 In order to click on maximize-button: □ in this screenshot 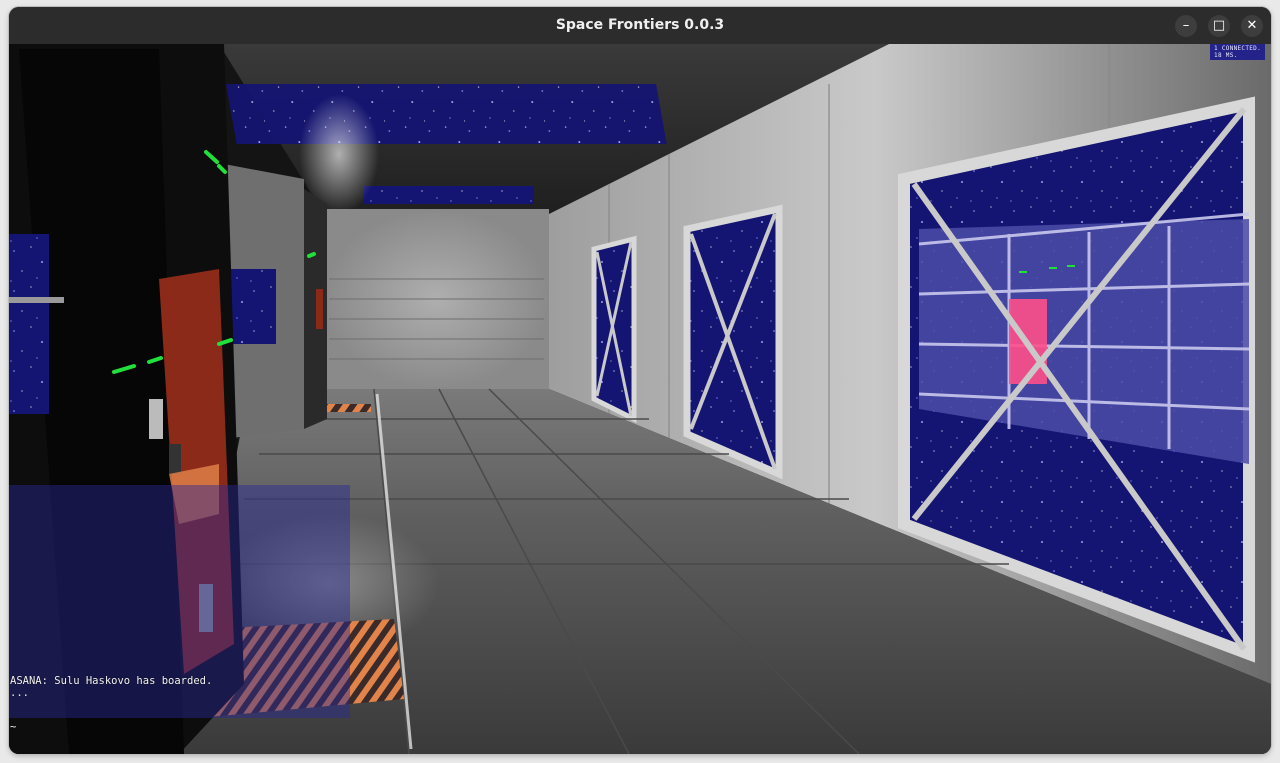, I will do `click(1219, 26)`.